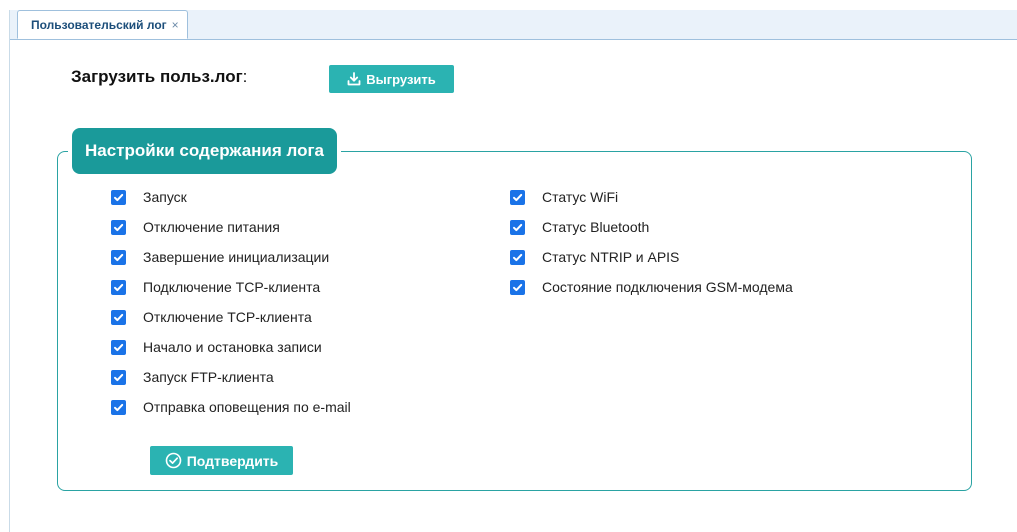  Describe the element at coordinates (596, 227) in the screenshot. I see `log-option-label: Статус Bluetooth` at that location.